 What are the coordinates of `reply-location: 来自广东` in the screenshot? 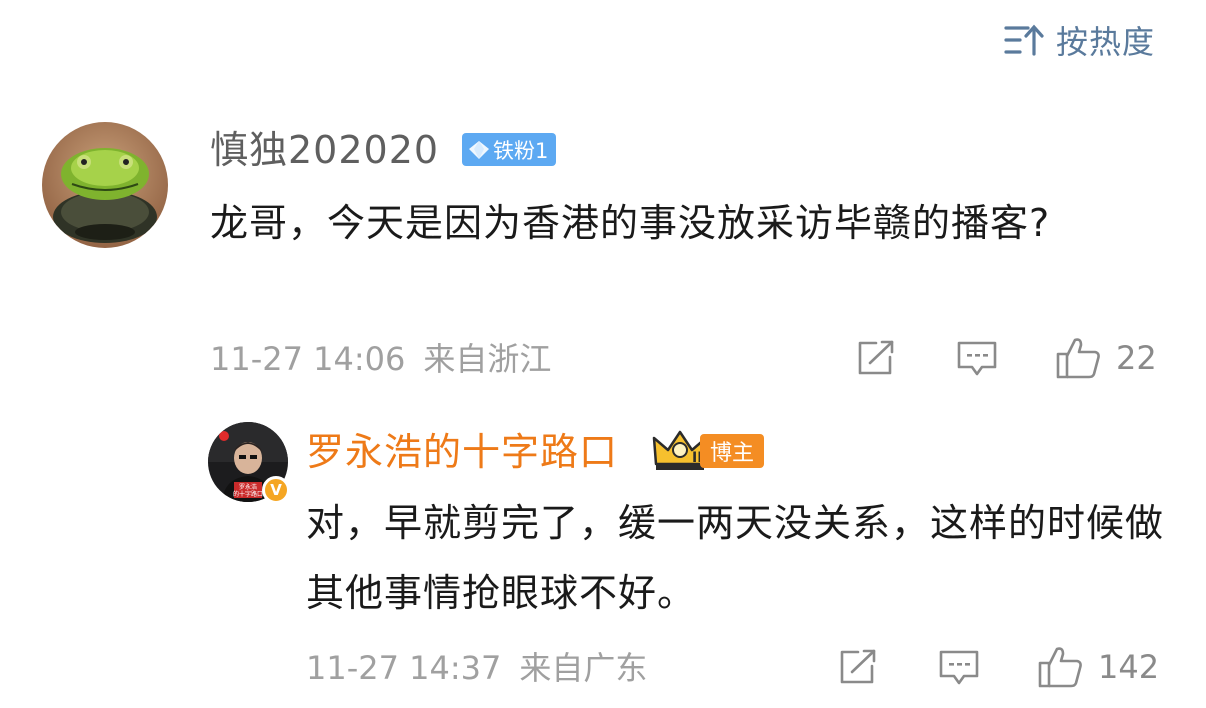 It's located at (583, 668).